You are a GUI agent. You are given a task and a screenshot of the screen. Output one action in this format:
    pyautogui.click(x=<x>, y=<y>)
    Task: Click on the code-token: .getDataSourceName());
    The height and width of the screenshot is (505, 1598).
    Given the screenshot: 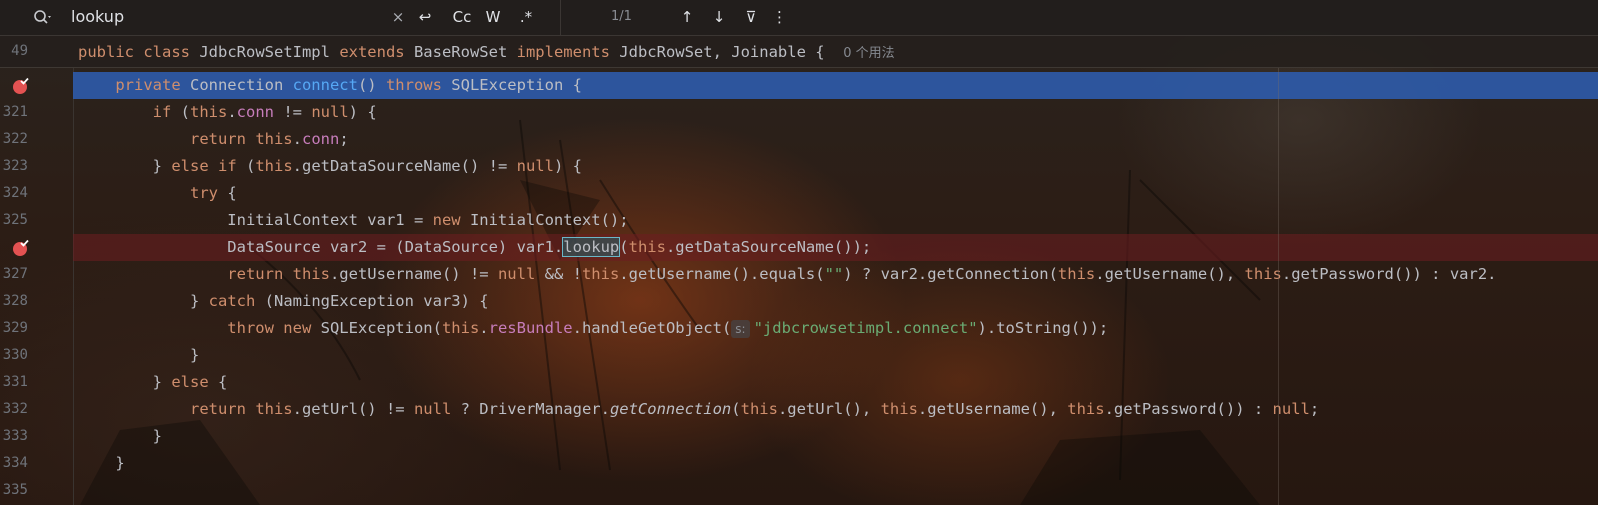 What is the action you would take?
    pyautogui.click(x=768, y=247)
    